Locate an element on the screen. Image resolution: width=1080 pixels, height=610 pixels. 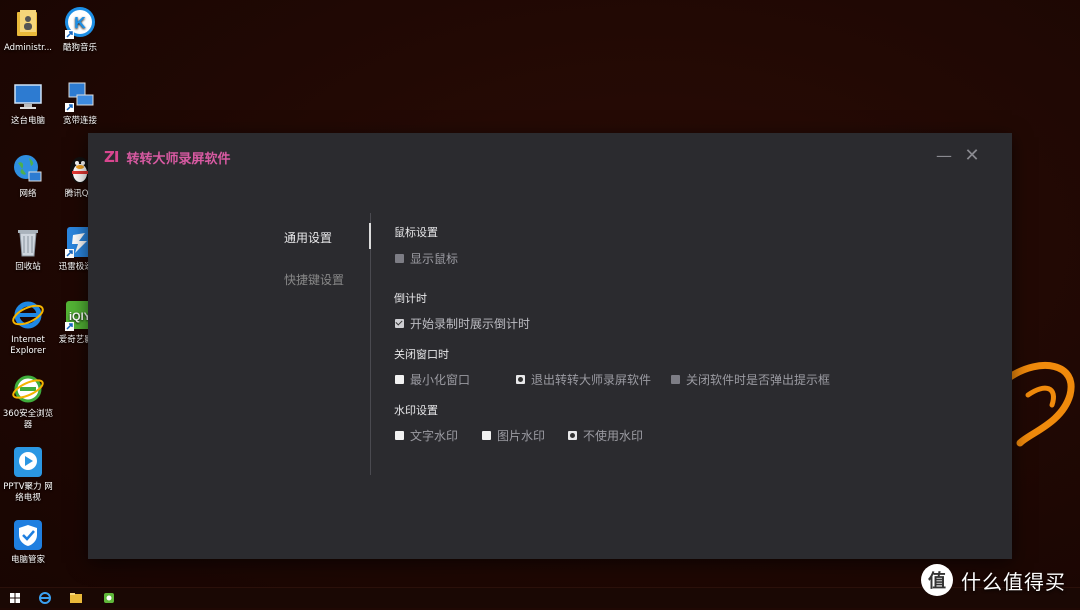
section-title-mouse: 鼠标设置 is located at coordinates (416, 232).